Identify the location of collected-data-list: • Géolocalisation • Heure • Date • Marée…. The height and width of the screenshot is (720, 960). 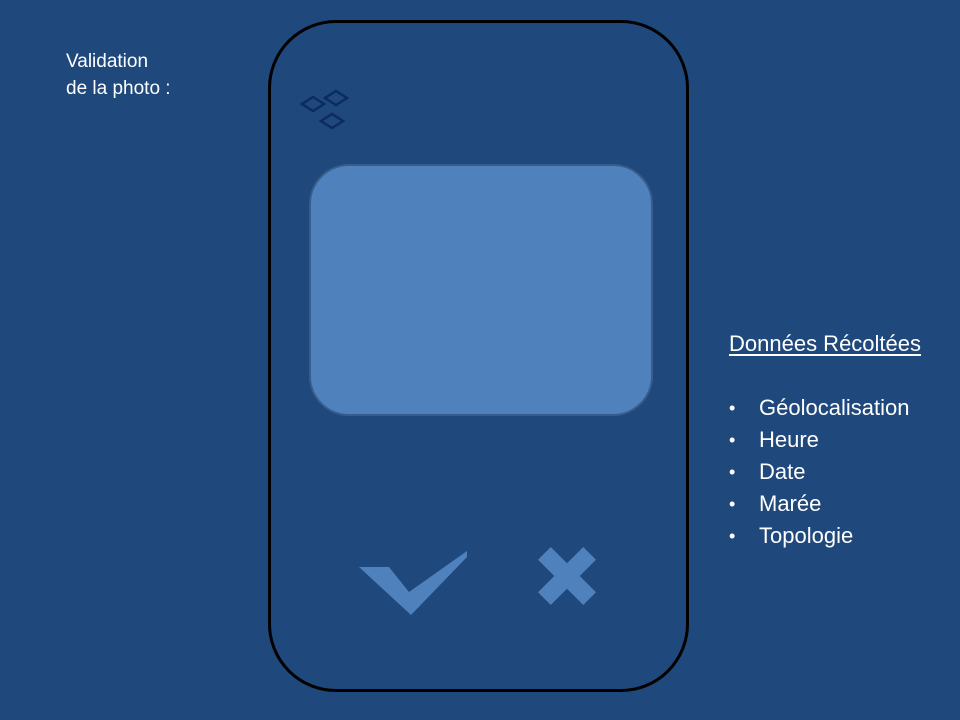
(839, 472).